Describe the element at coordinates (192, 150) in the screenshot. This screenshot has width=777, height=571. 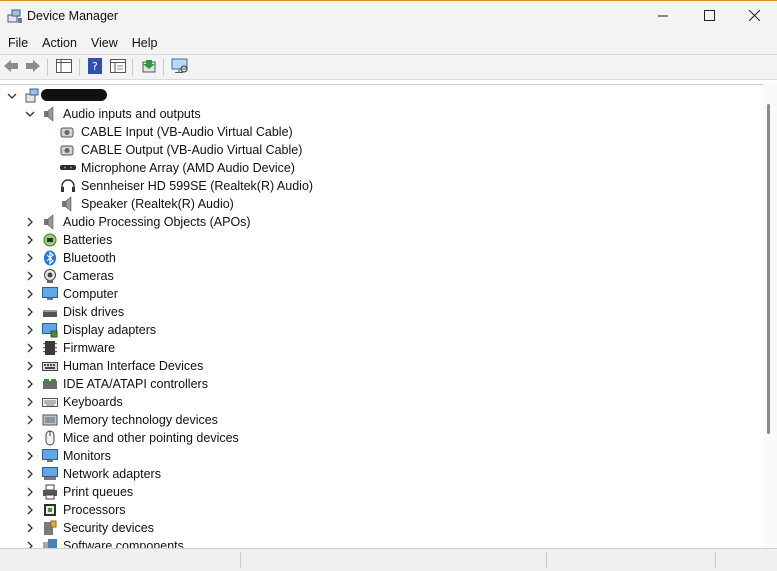
I see `device-label: CABLE Output (VB-Audio Virtual Cable)` at that location.